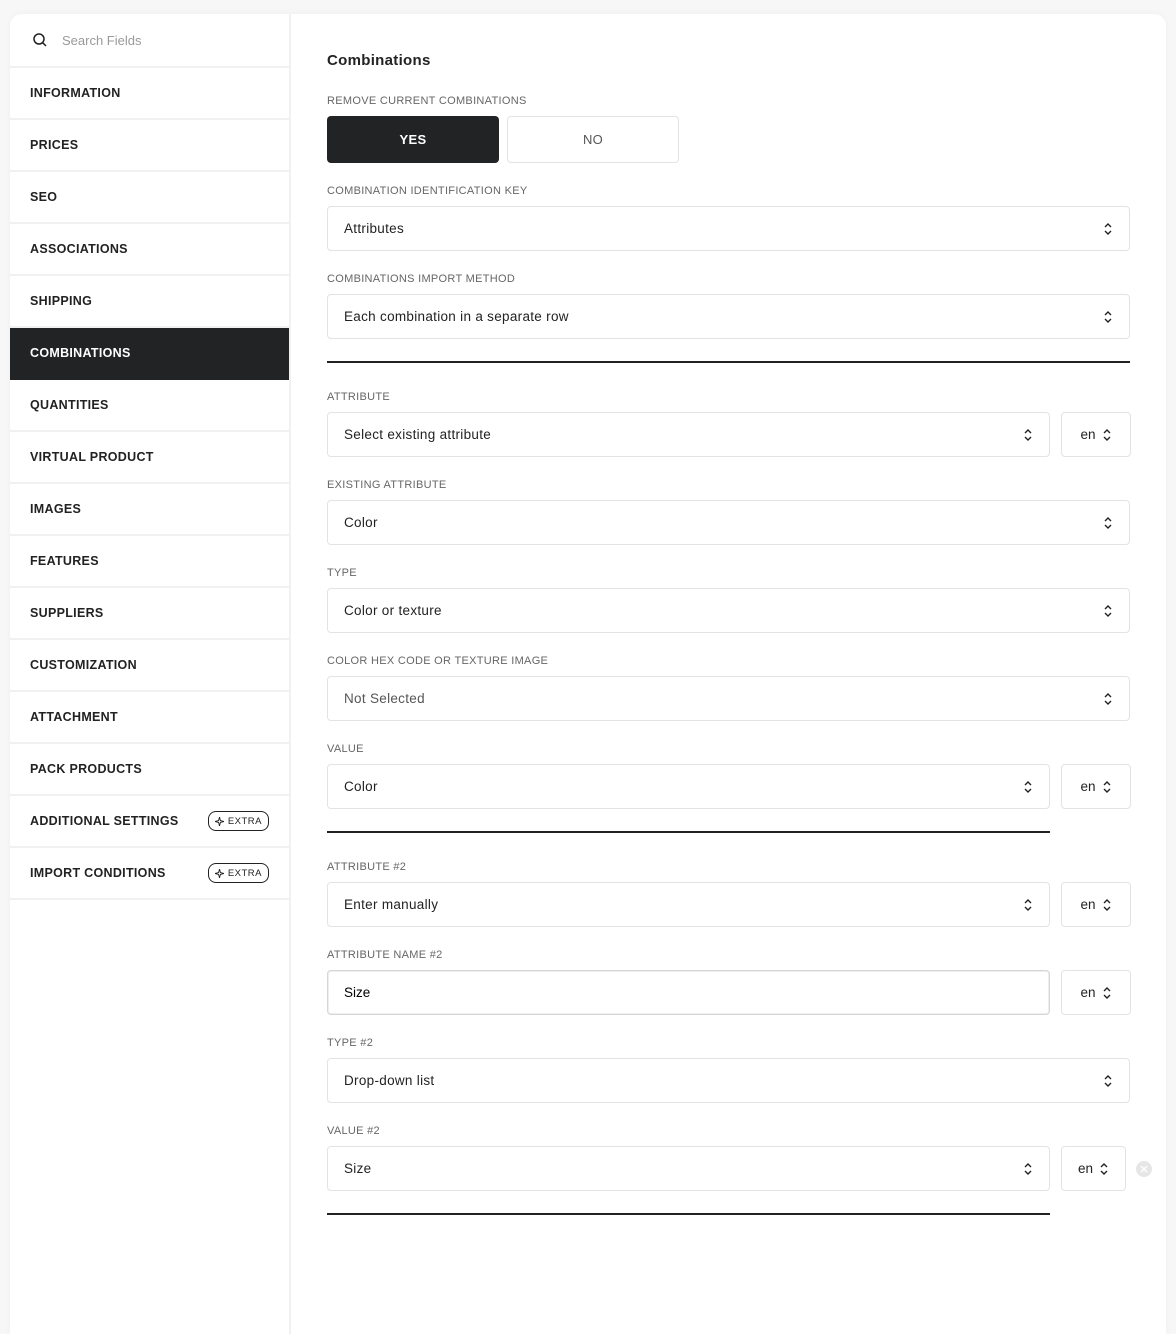 The width and height of the screenshot is (1176, 1334). I want to click on close-icon, so click(1144, 1168).